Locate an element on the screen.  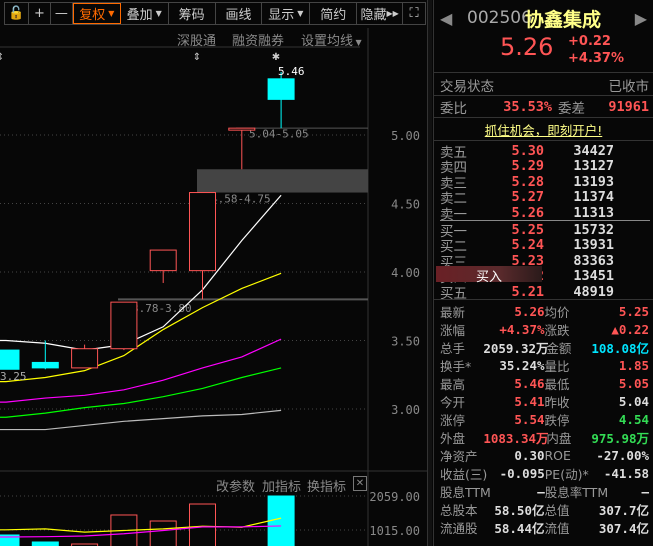
stat-row: 股息TTM — 股息率TTM — is located at coordinates (544, 491).